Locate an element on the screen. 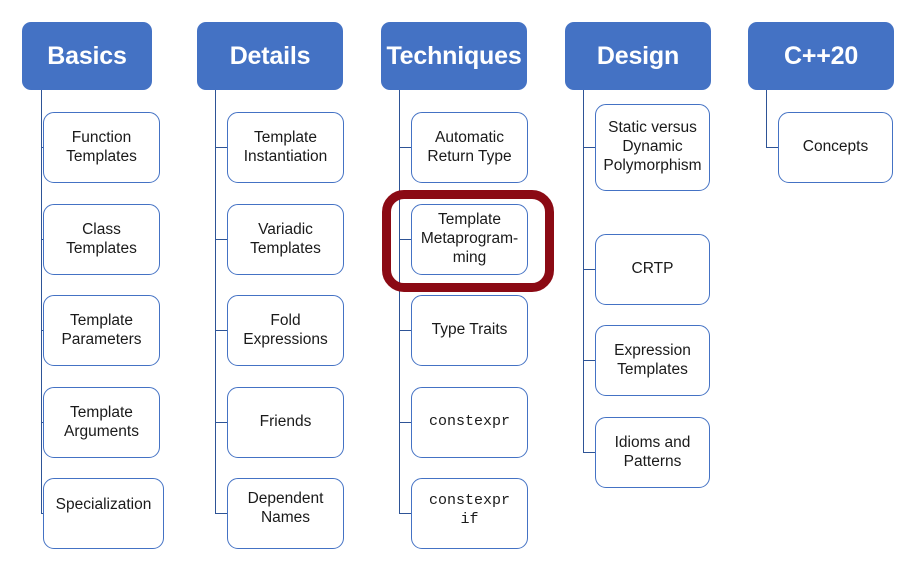 The image size is (907, 562). node-label: Fold Expressions is located at coordinates (285, 329).